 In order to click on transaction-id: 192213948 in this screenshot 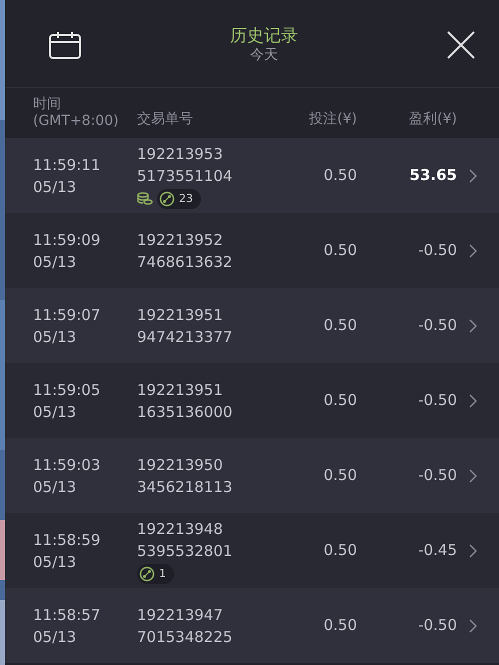, I will do `click(180, 529)`.